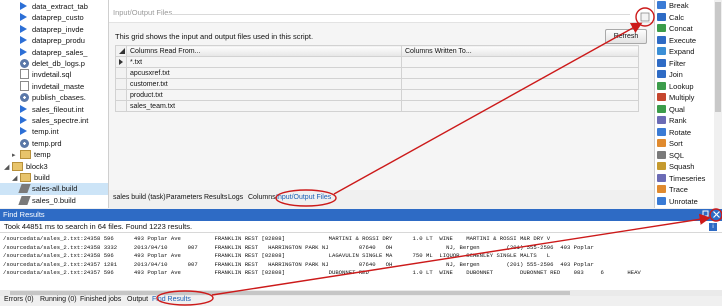 Image resolution: width=722 pixels, height=306 pixels. Describe the element at coordinates (670, 17) in the screenshot. I see `palette-item: Calc` at that location.